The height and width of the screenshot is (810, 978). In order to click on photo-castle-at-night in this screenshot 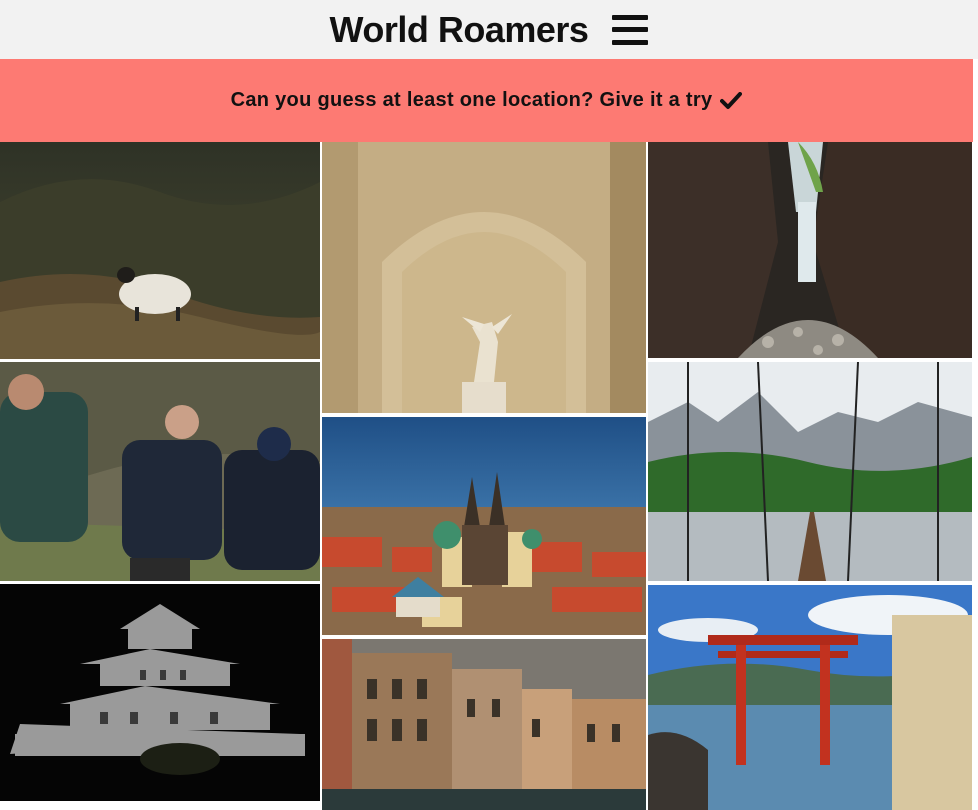, I will do `click(160, 692)`.